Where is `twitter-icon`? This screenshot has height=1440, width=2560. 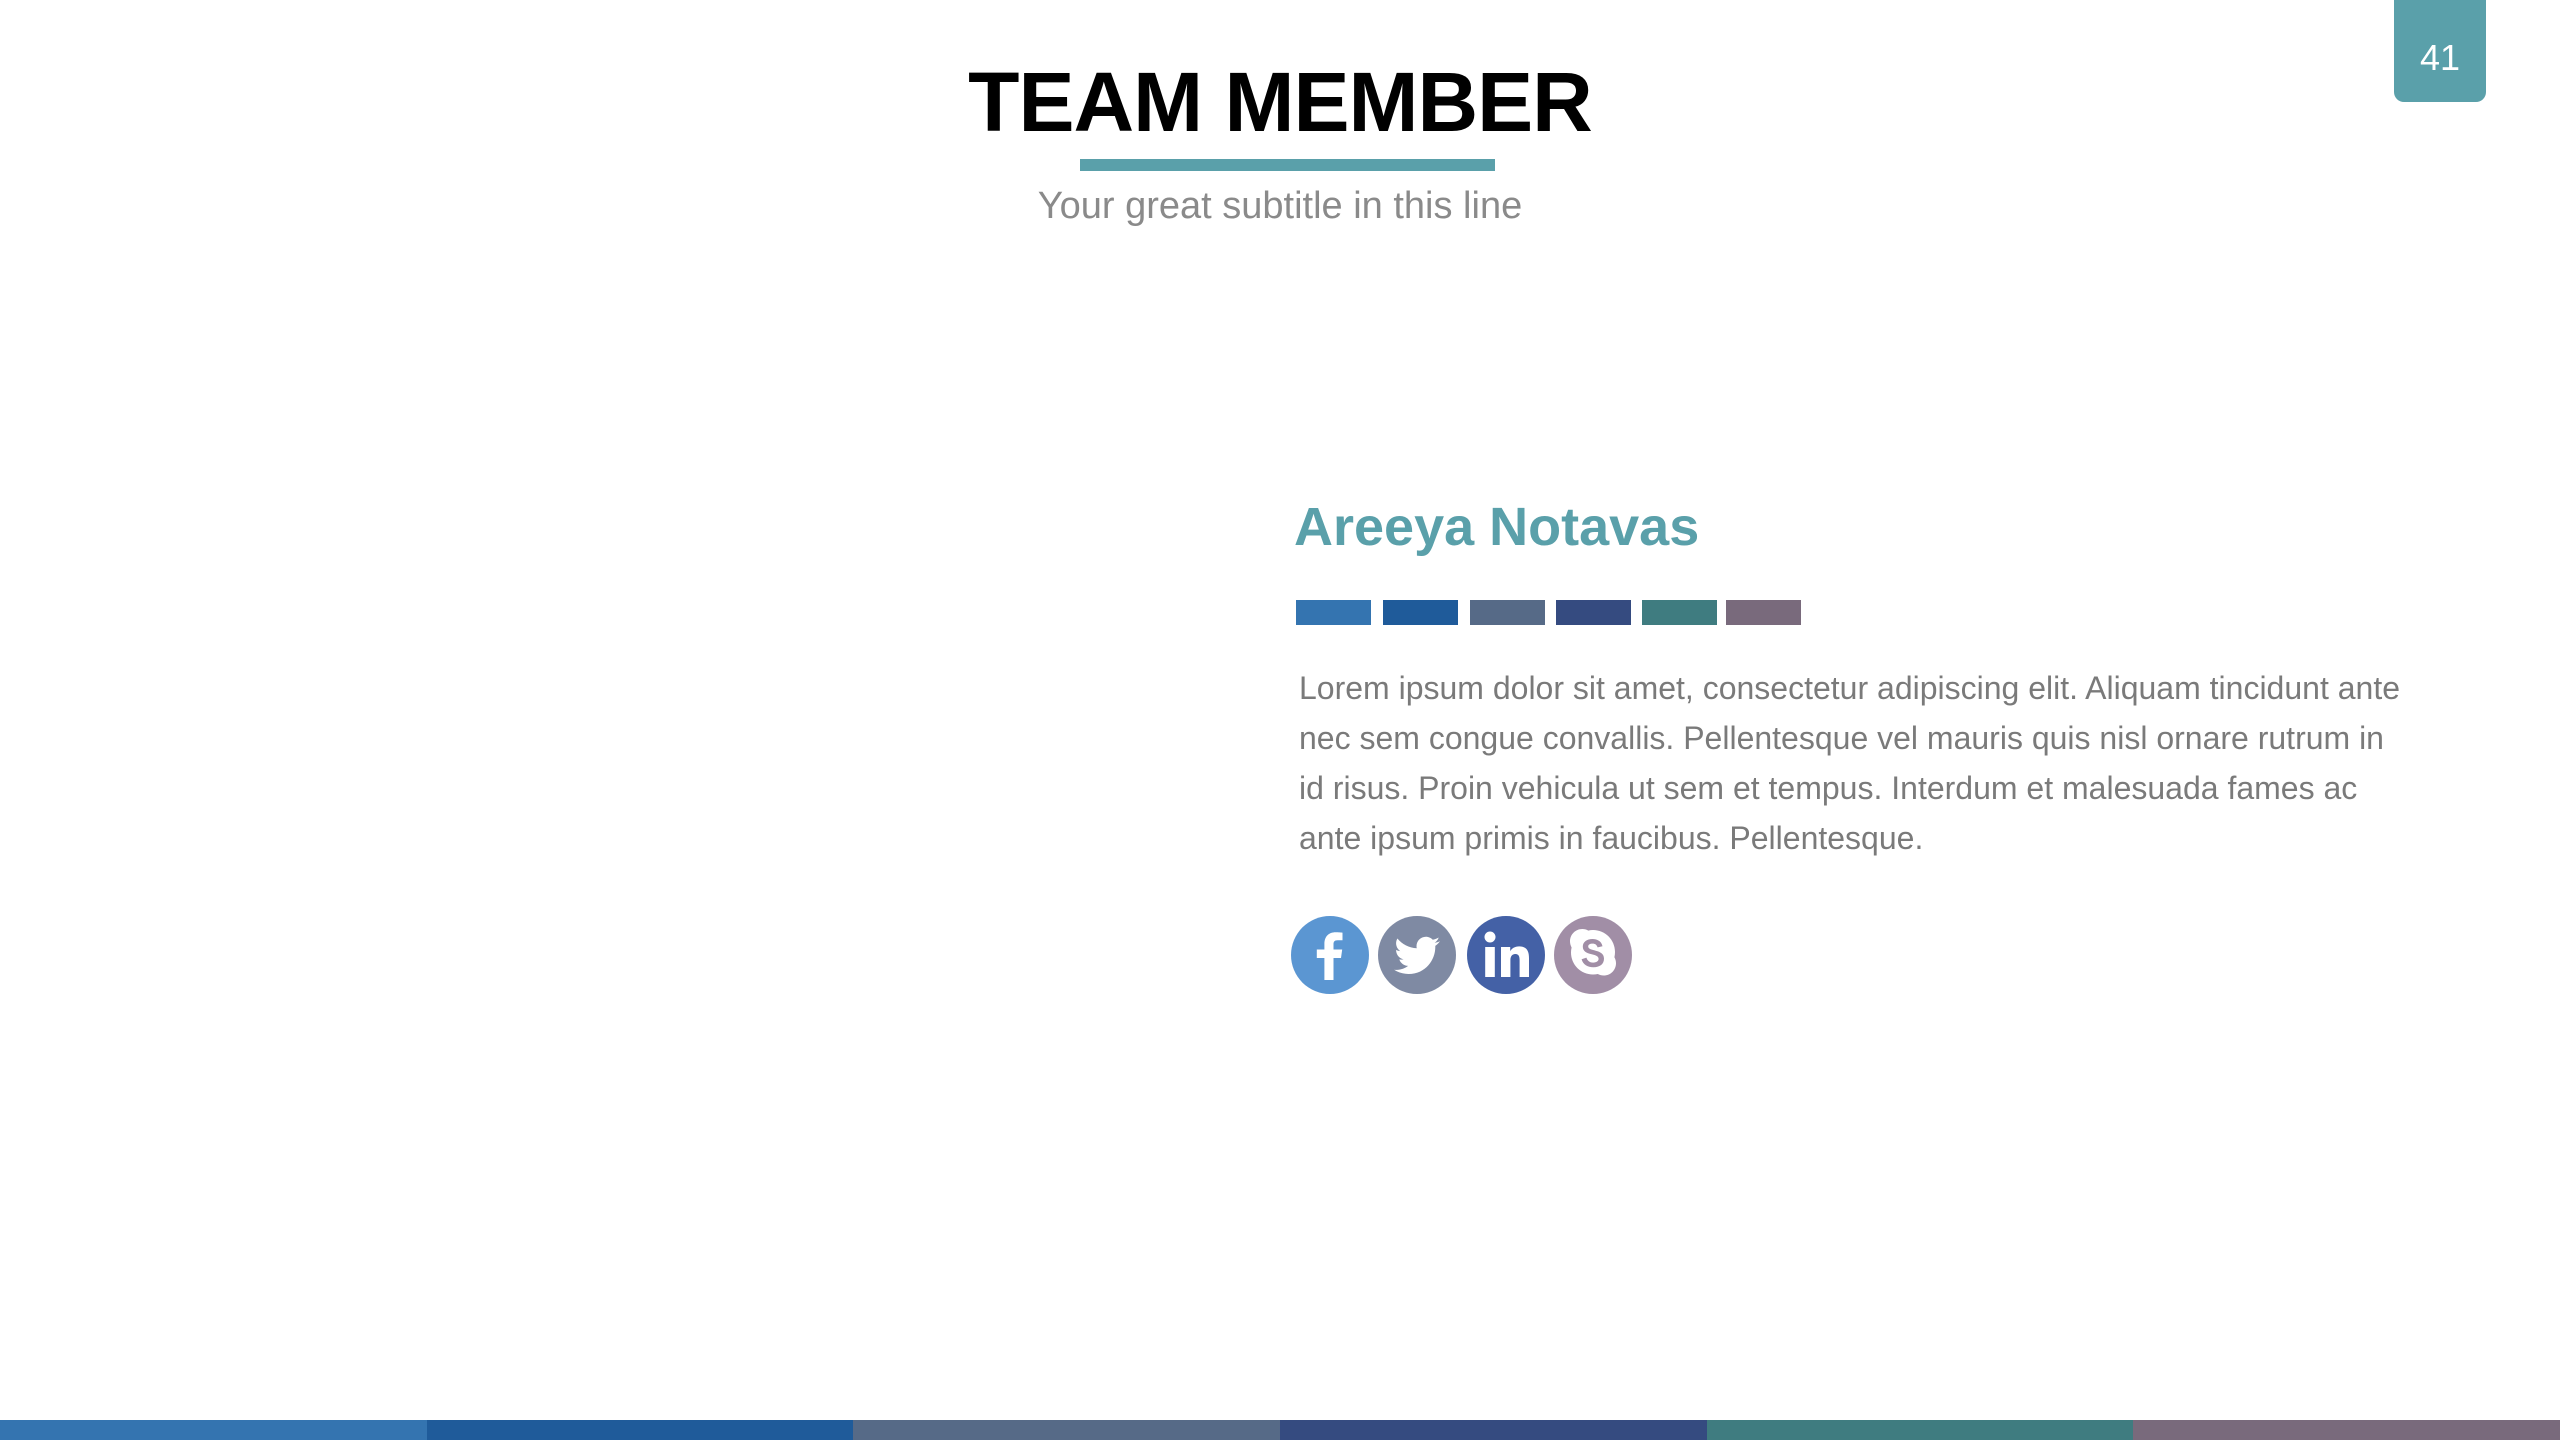
twitter-icon is located at coordinates (1417, 955).